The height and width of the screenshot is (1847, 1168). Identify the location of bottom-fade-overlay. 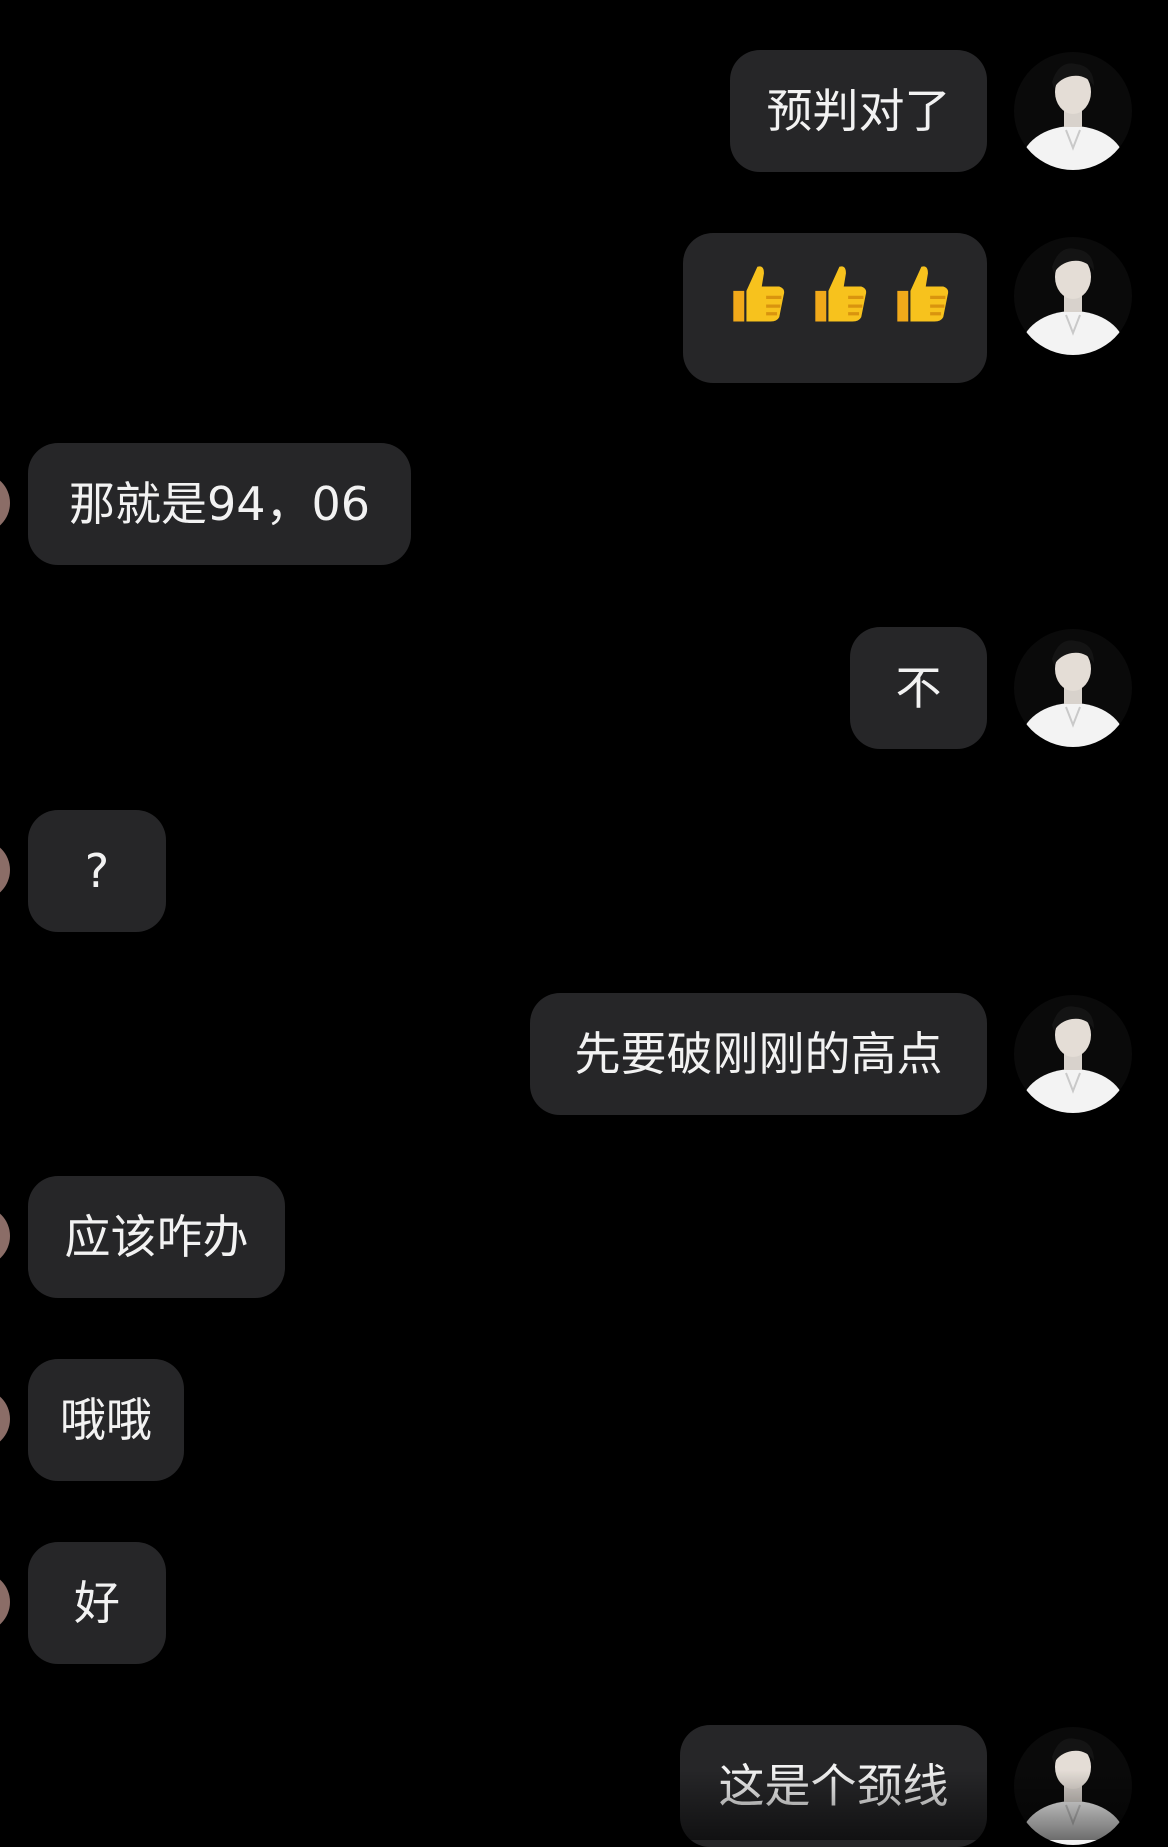
(584, 1805).